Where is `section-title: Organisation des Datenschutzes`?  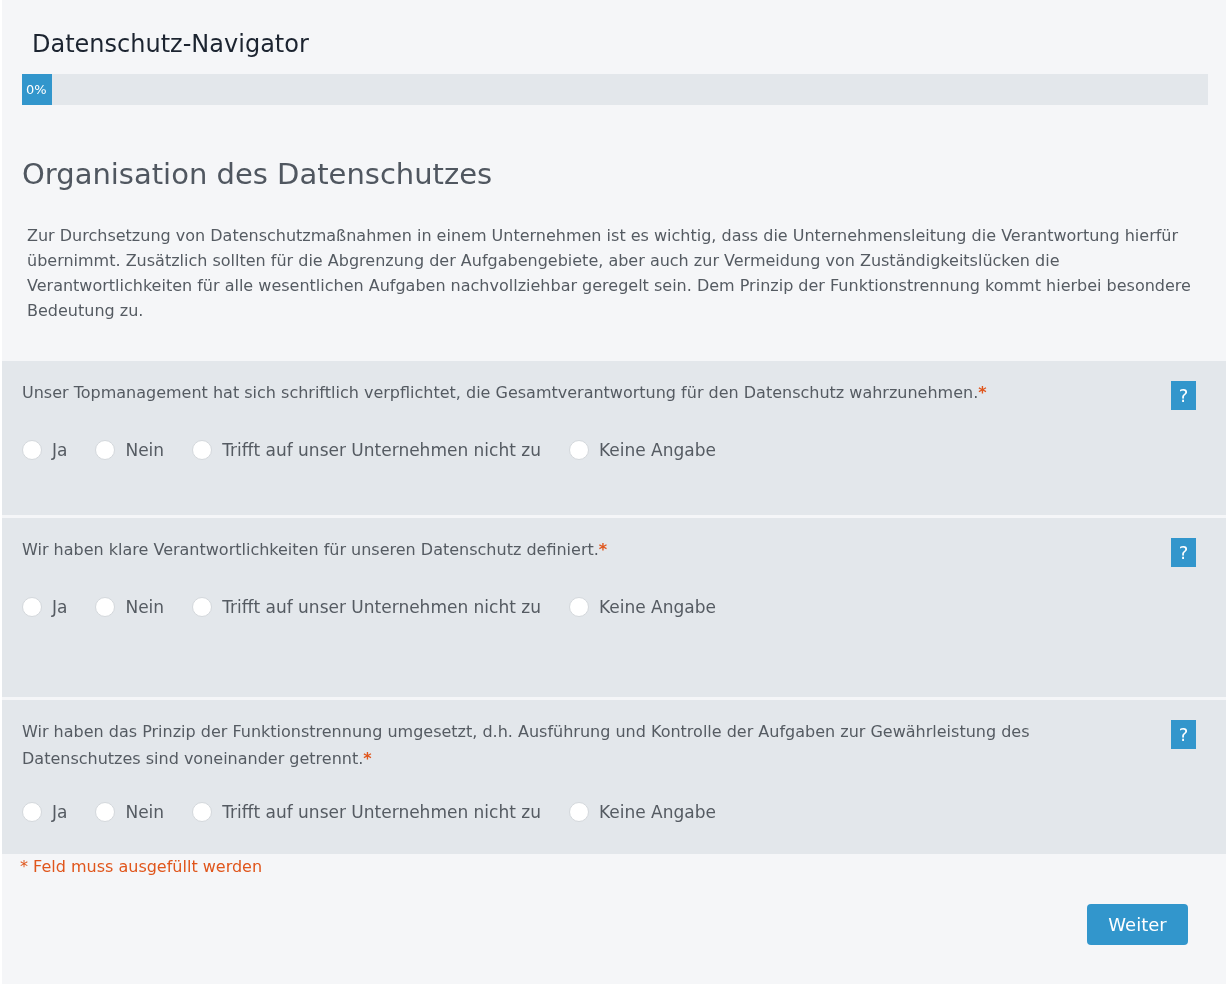 section-title: Organisation des Datenschutzes is located at coordinates (258, 174).